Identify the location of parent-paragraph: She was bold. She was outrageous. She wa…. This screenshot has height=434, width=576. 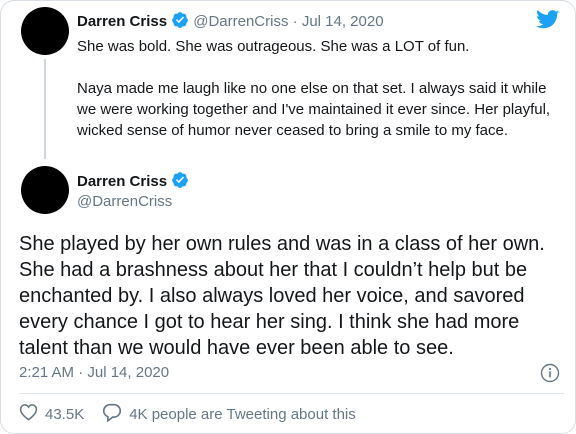
(273, 46).